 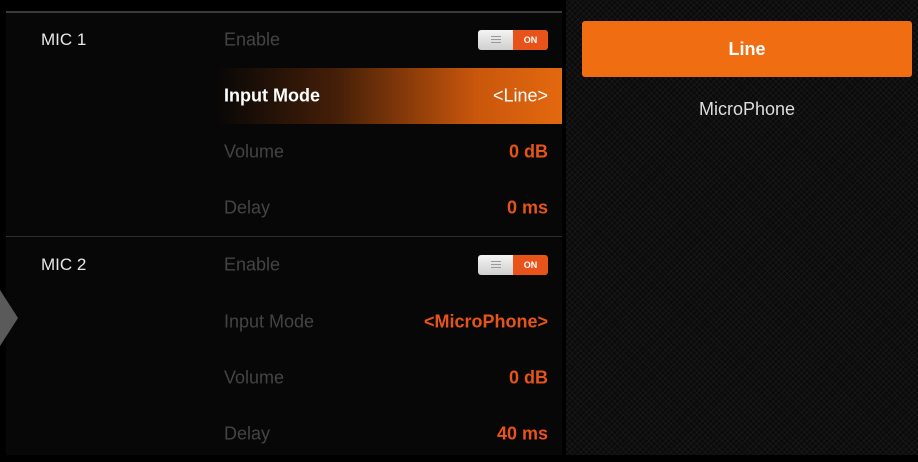 What do you see at coordinates (389, 322) in the screenshot?
I see `mic2-input-mode-row: Input Mode <MicroPhone>` at bounding box center [389, 322].